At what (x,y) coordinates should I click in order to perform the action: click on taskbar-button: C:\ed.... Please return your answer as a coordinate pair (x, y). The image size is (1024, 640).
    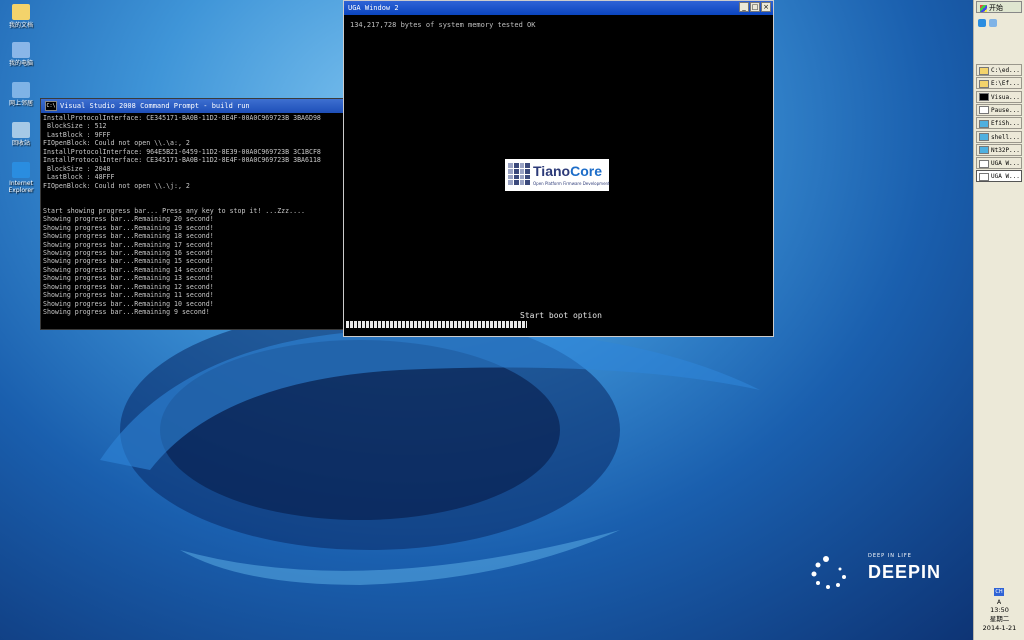
    Looking at the image, I should click on (999, 70).